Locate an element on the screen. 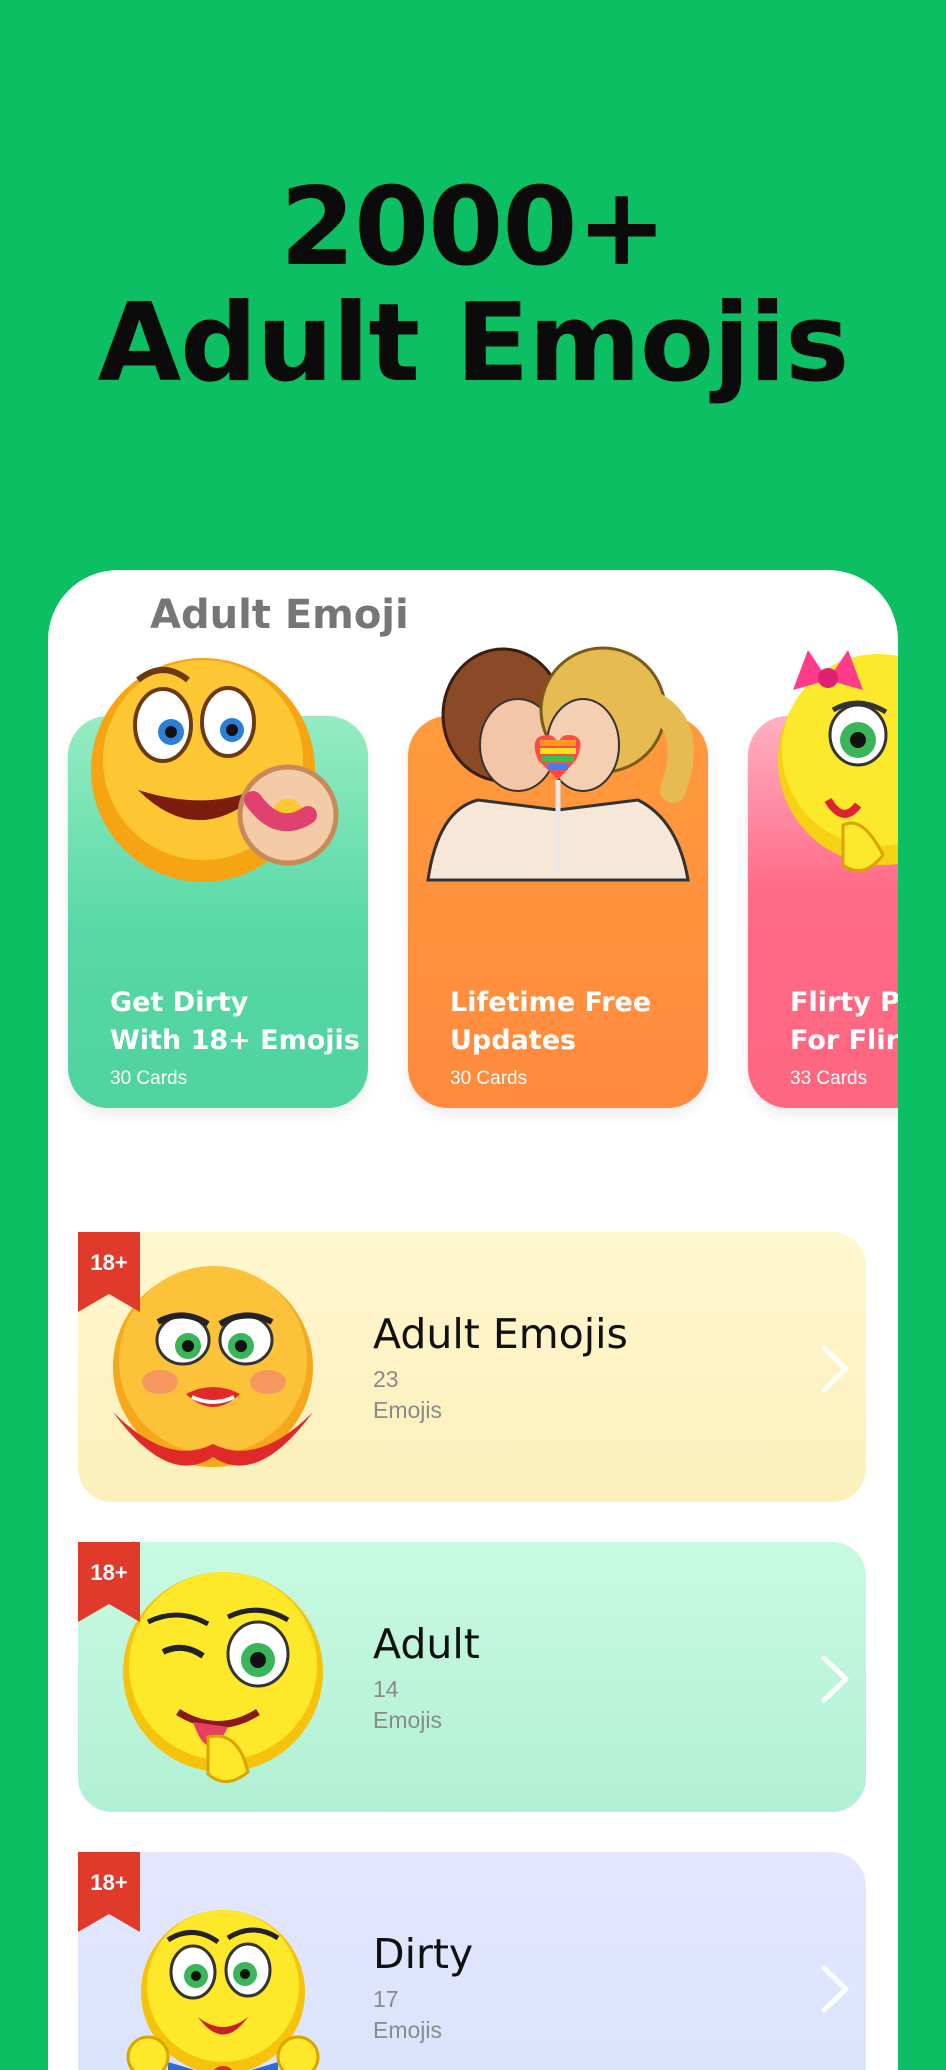 This screenshot has width=946, height=2070. featured-card-title: Get Dirty With 18+ Emojis is located at coordinates (235, 1021).